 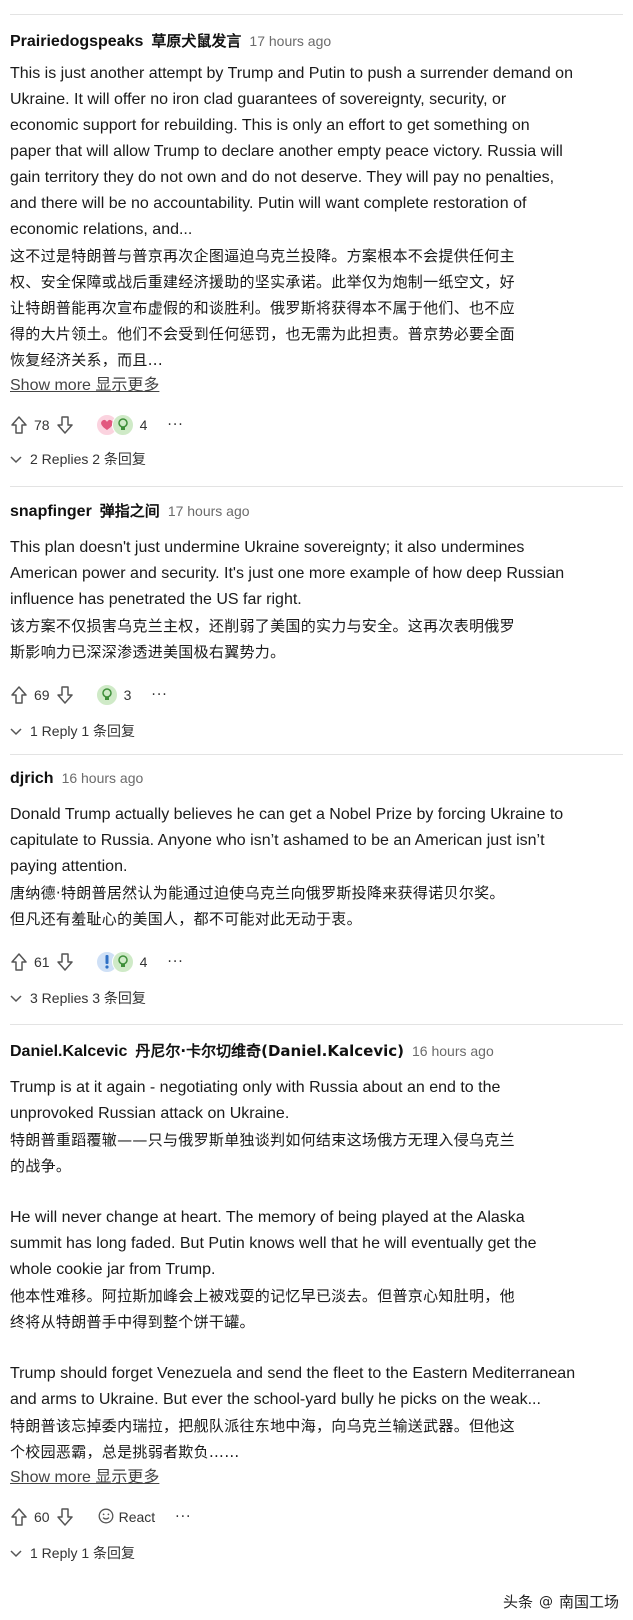 What do you see at coordinates (262, 1140) in the screenshot?
I see `text-line: 特朗普重蹈覆辙——只与俄罗斯单独谈判如何结束这场俄方无理入侵乌克兰` at bounding box center [262, 1140].